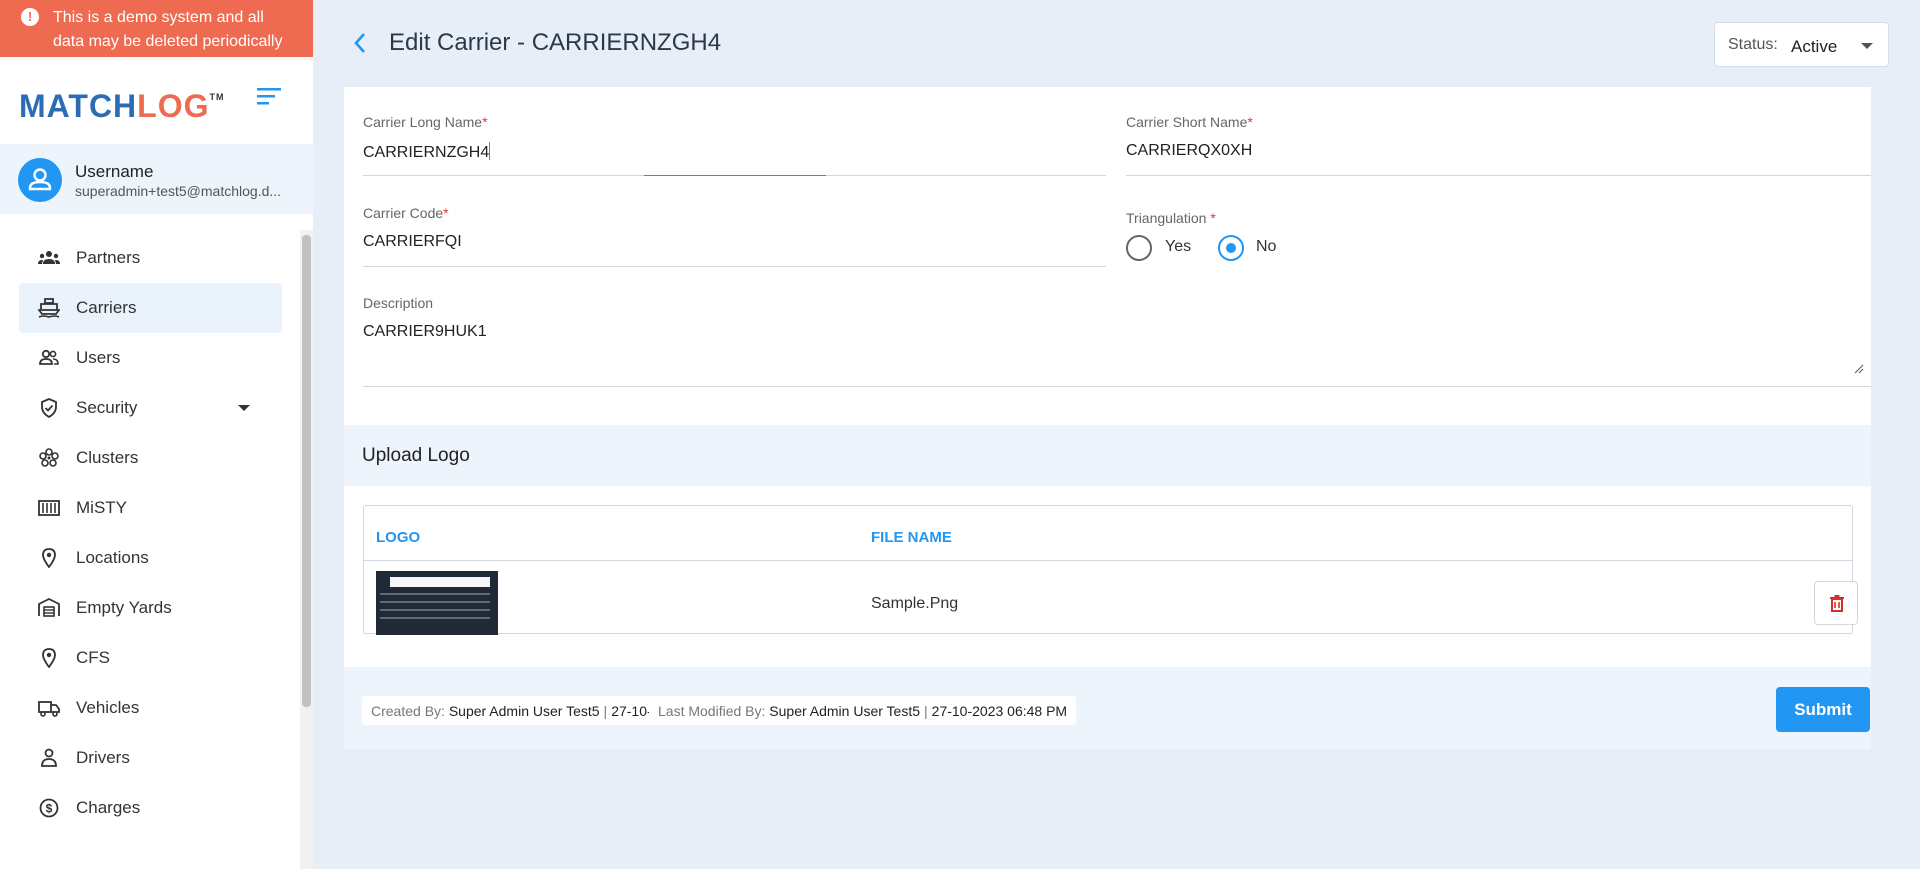 Image resolution: width=1920 pixels, height=869 pixels. I want to click on logo-thumbnail, so click(437, 603).